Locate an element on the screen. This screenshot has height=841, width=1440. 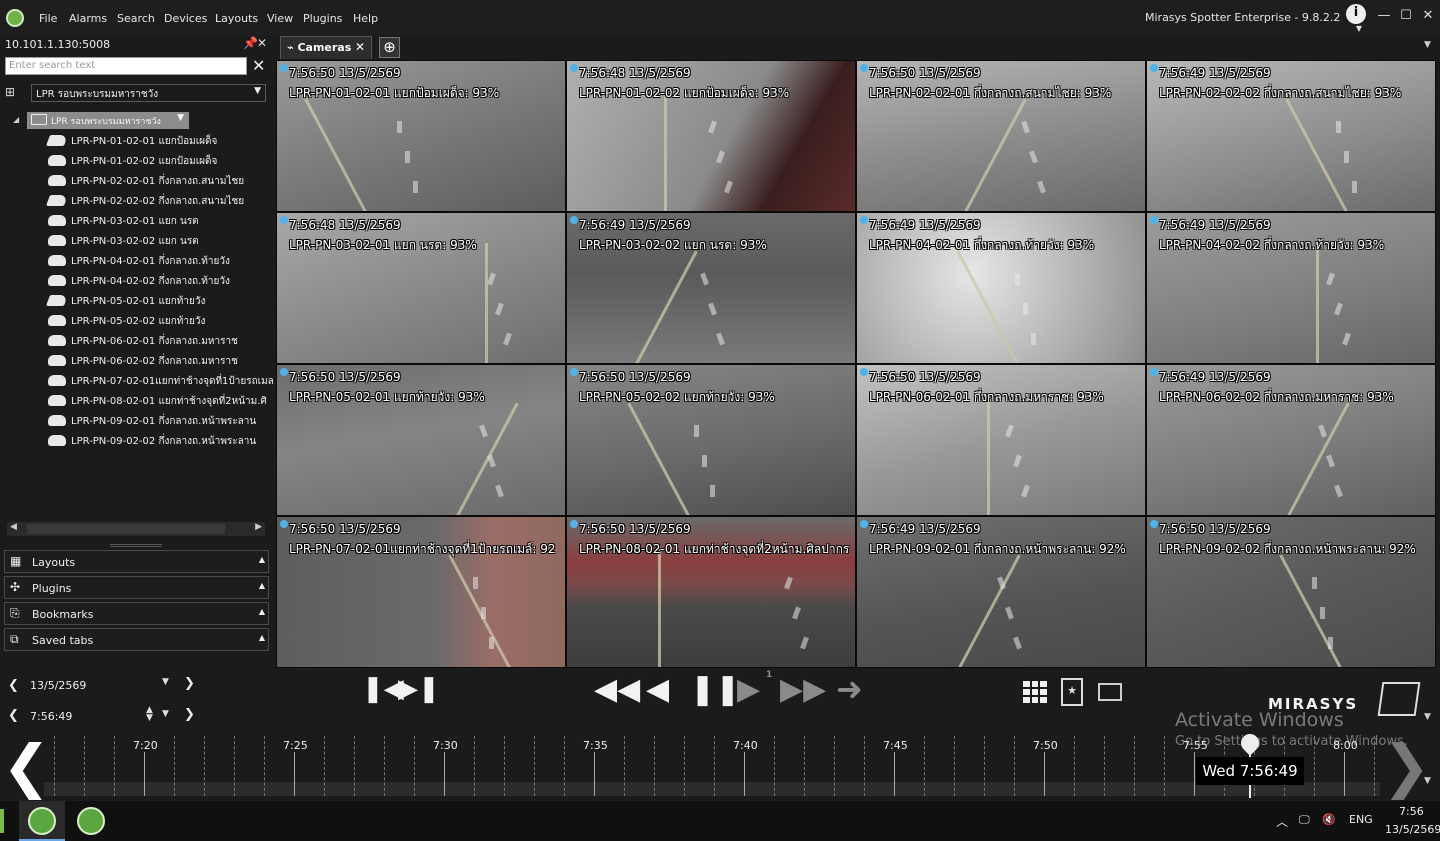
camera-timestamp: 7:56:49 13/5/2569 is located at coordinates (1215, 377).